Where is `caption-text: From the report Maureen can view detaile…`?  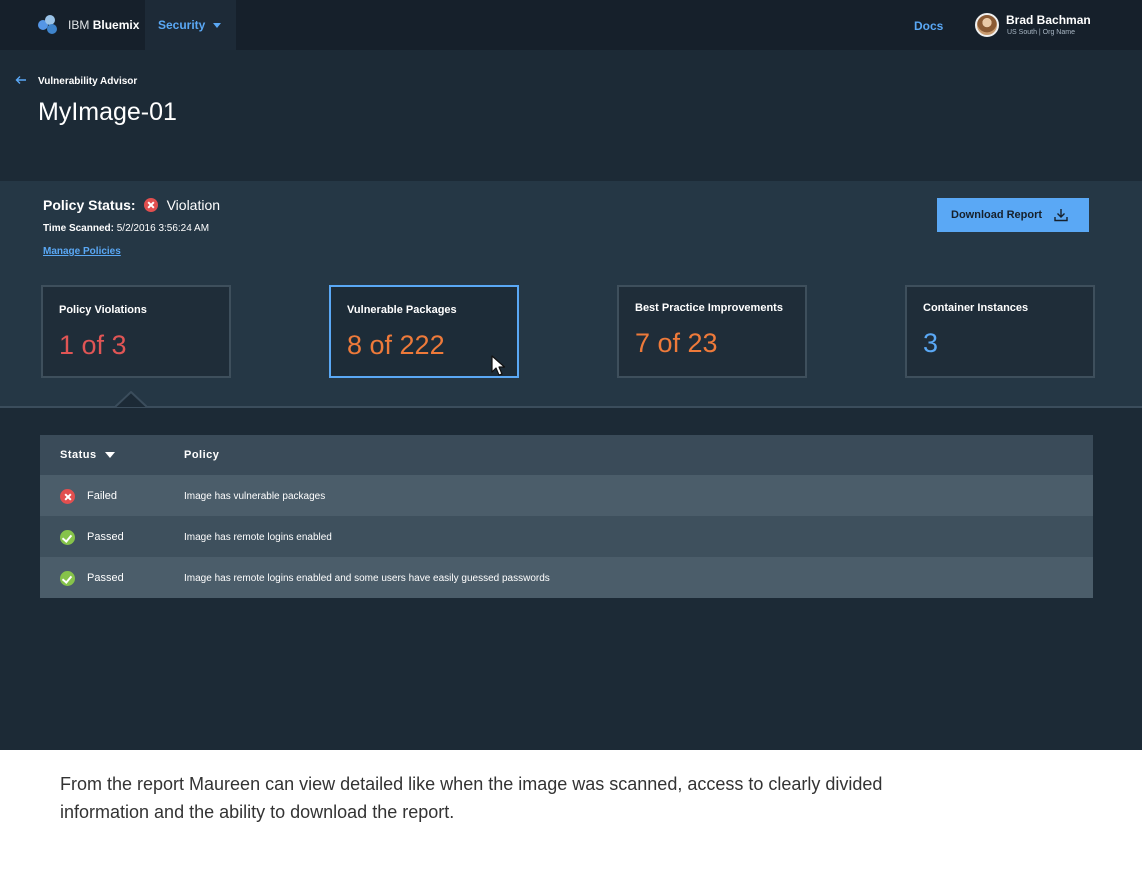
caption-text: From the report Maureen can view detaile… is located at coordinates (471, 798).